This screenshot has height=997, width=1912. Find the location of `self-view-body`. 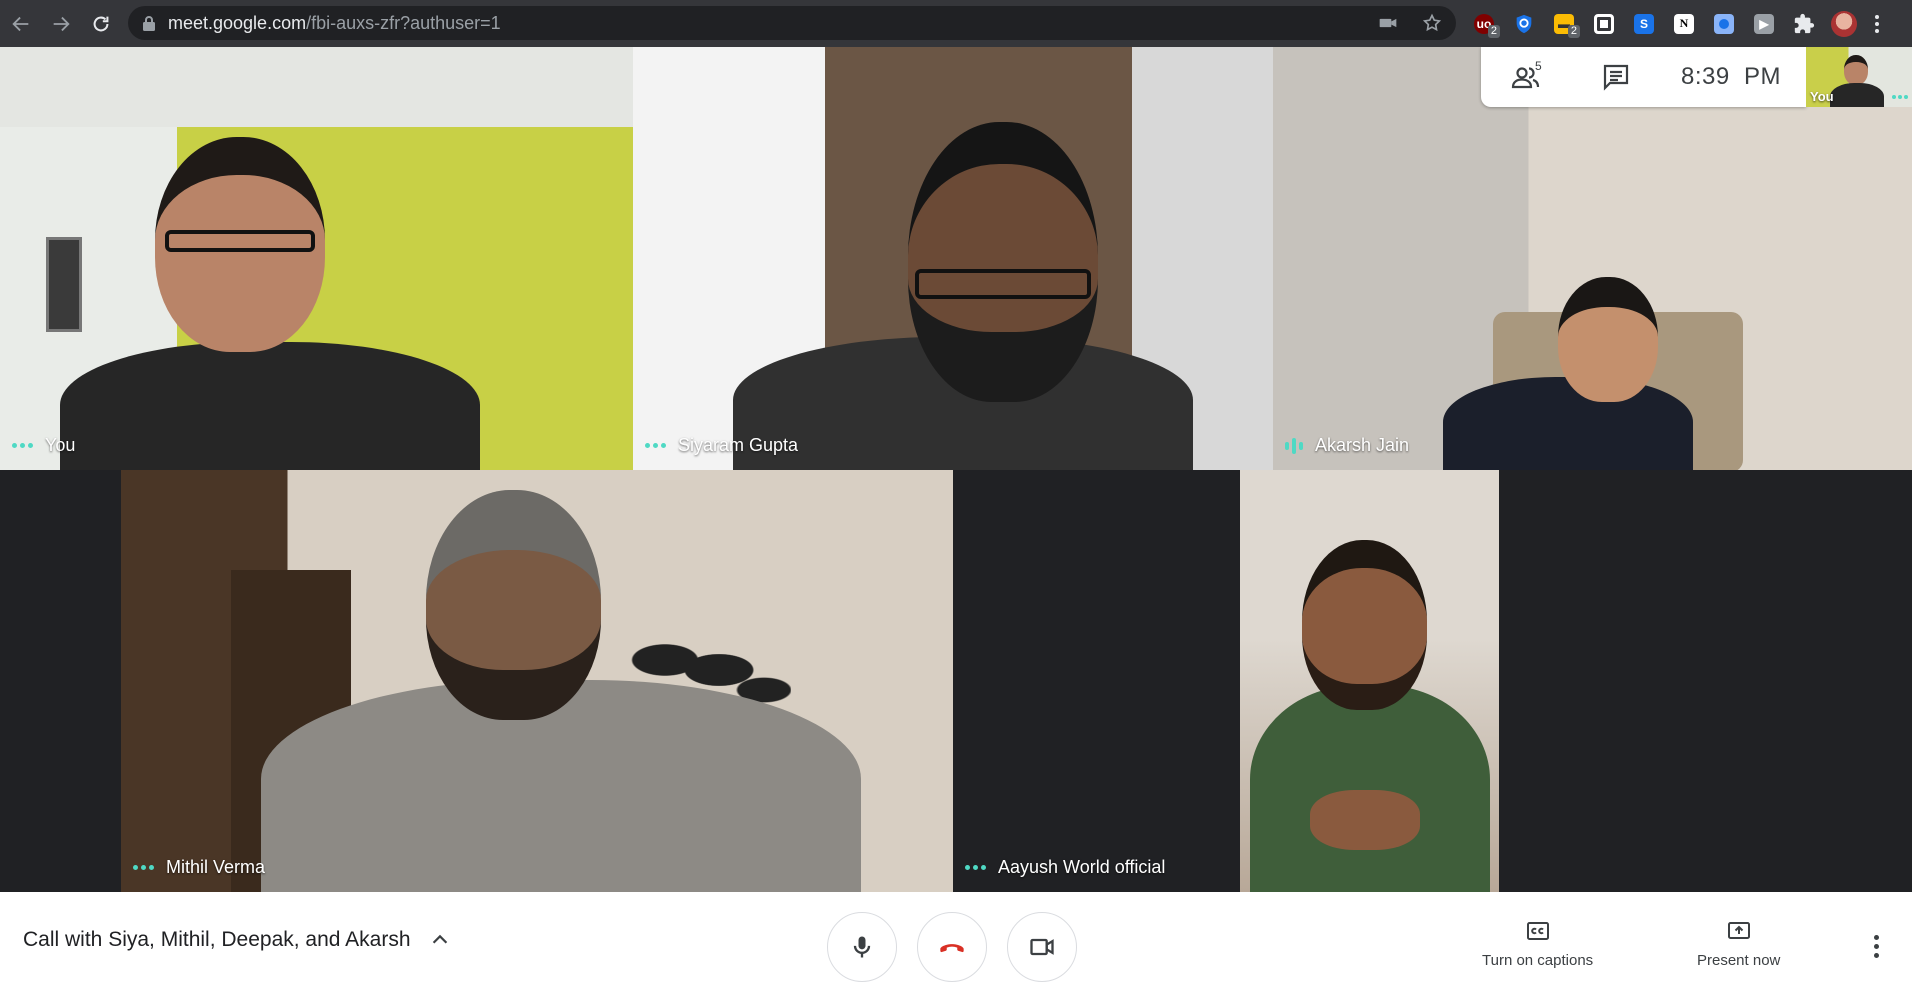

self-view-body is located at coordinates (1857, 95).